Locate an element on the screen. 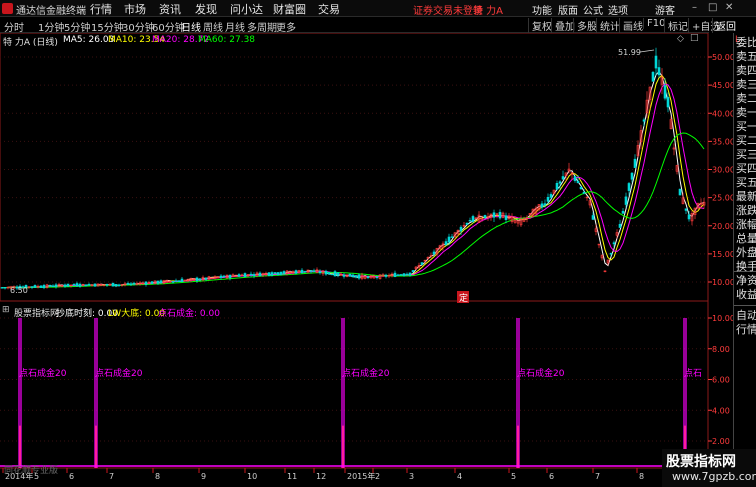 Image resolution: width=756 pixels, height=487 pixels. quote-row-label: 外盘 is located at coordinates (746, 252).